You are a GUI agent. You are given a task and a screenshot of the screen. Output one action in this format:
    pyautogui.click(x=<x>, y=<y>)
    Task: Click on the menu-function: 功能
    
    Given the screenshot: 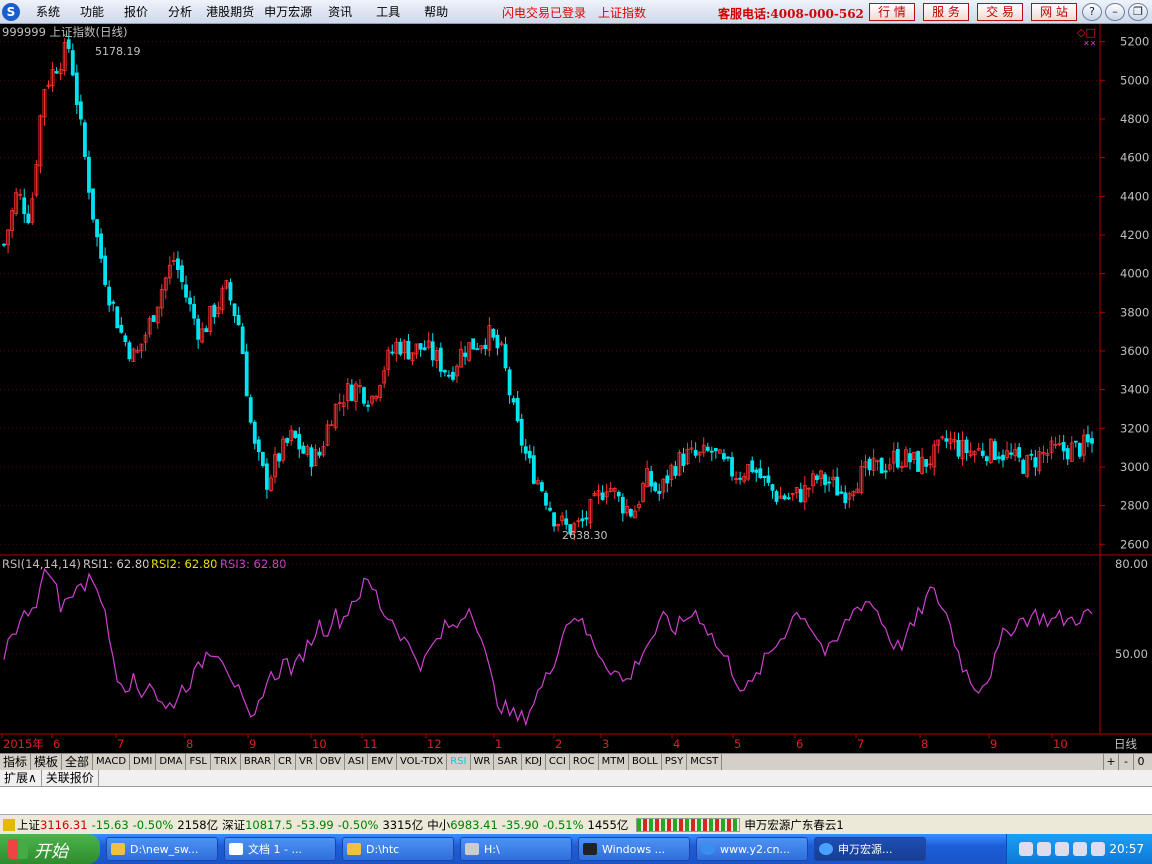 What is the action you would take?
    pyautogui.click(x=92, y=11)
    